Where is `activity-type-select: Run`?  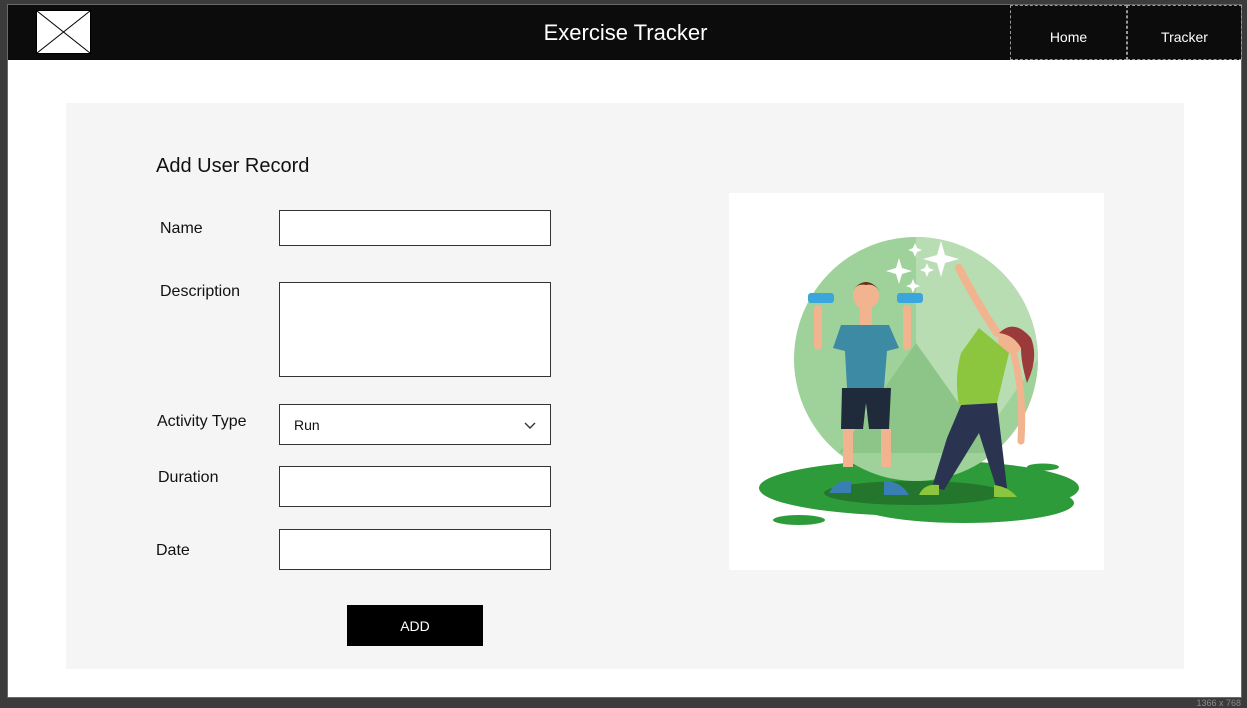 activity-type-select: Run is located at coordinates (415, 424).